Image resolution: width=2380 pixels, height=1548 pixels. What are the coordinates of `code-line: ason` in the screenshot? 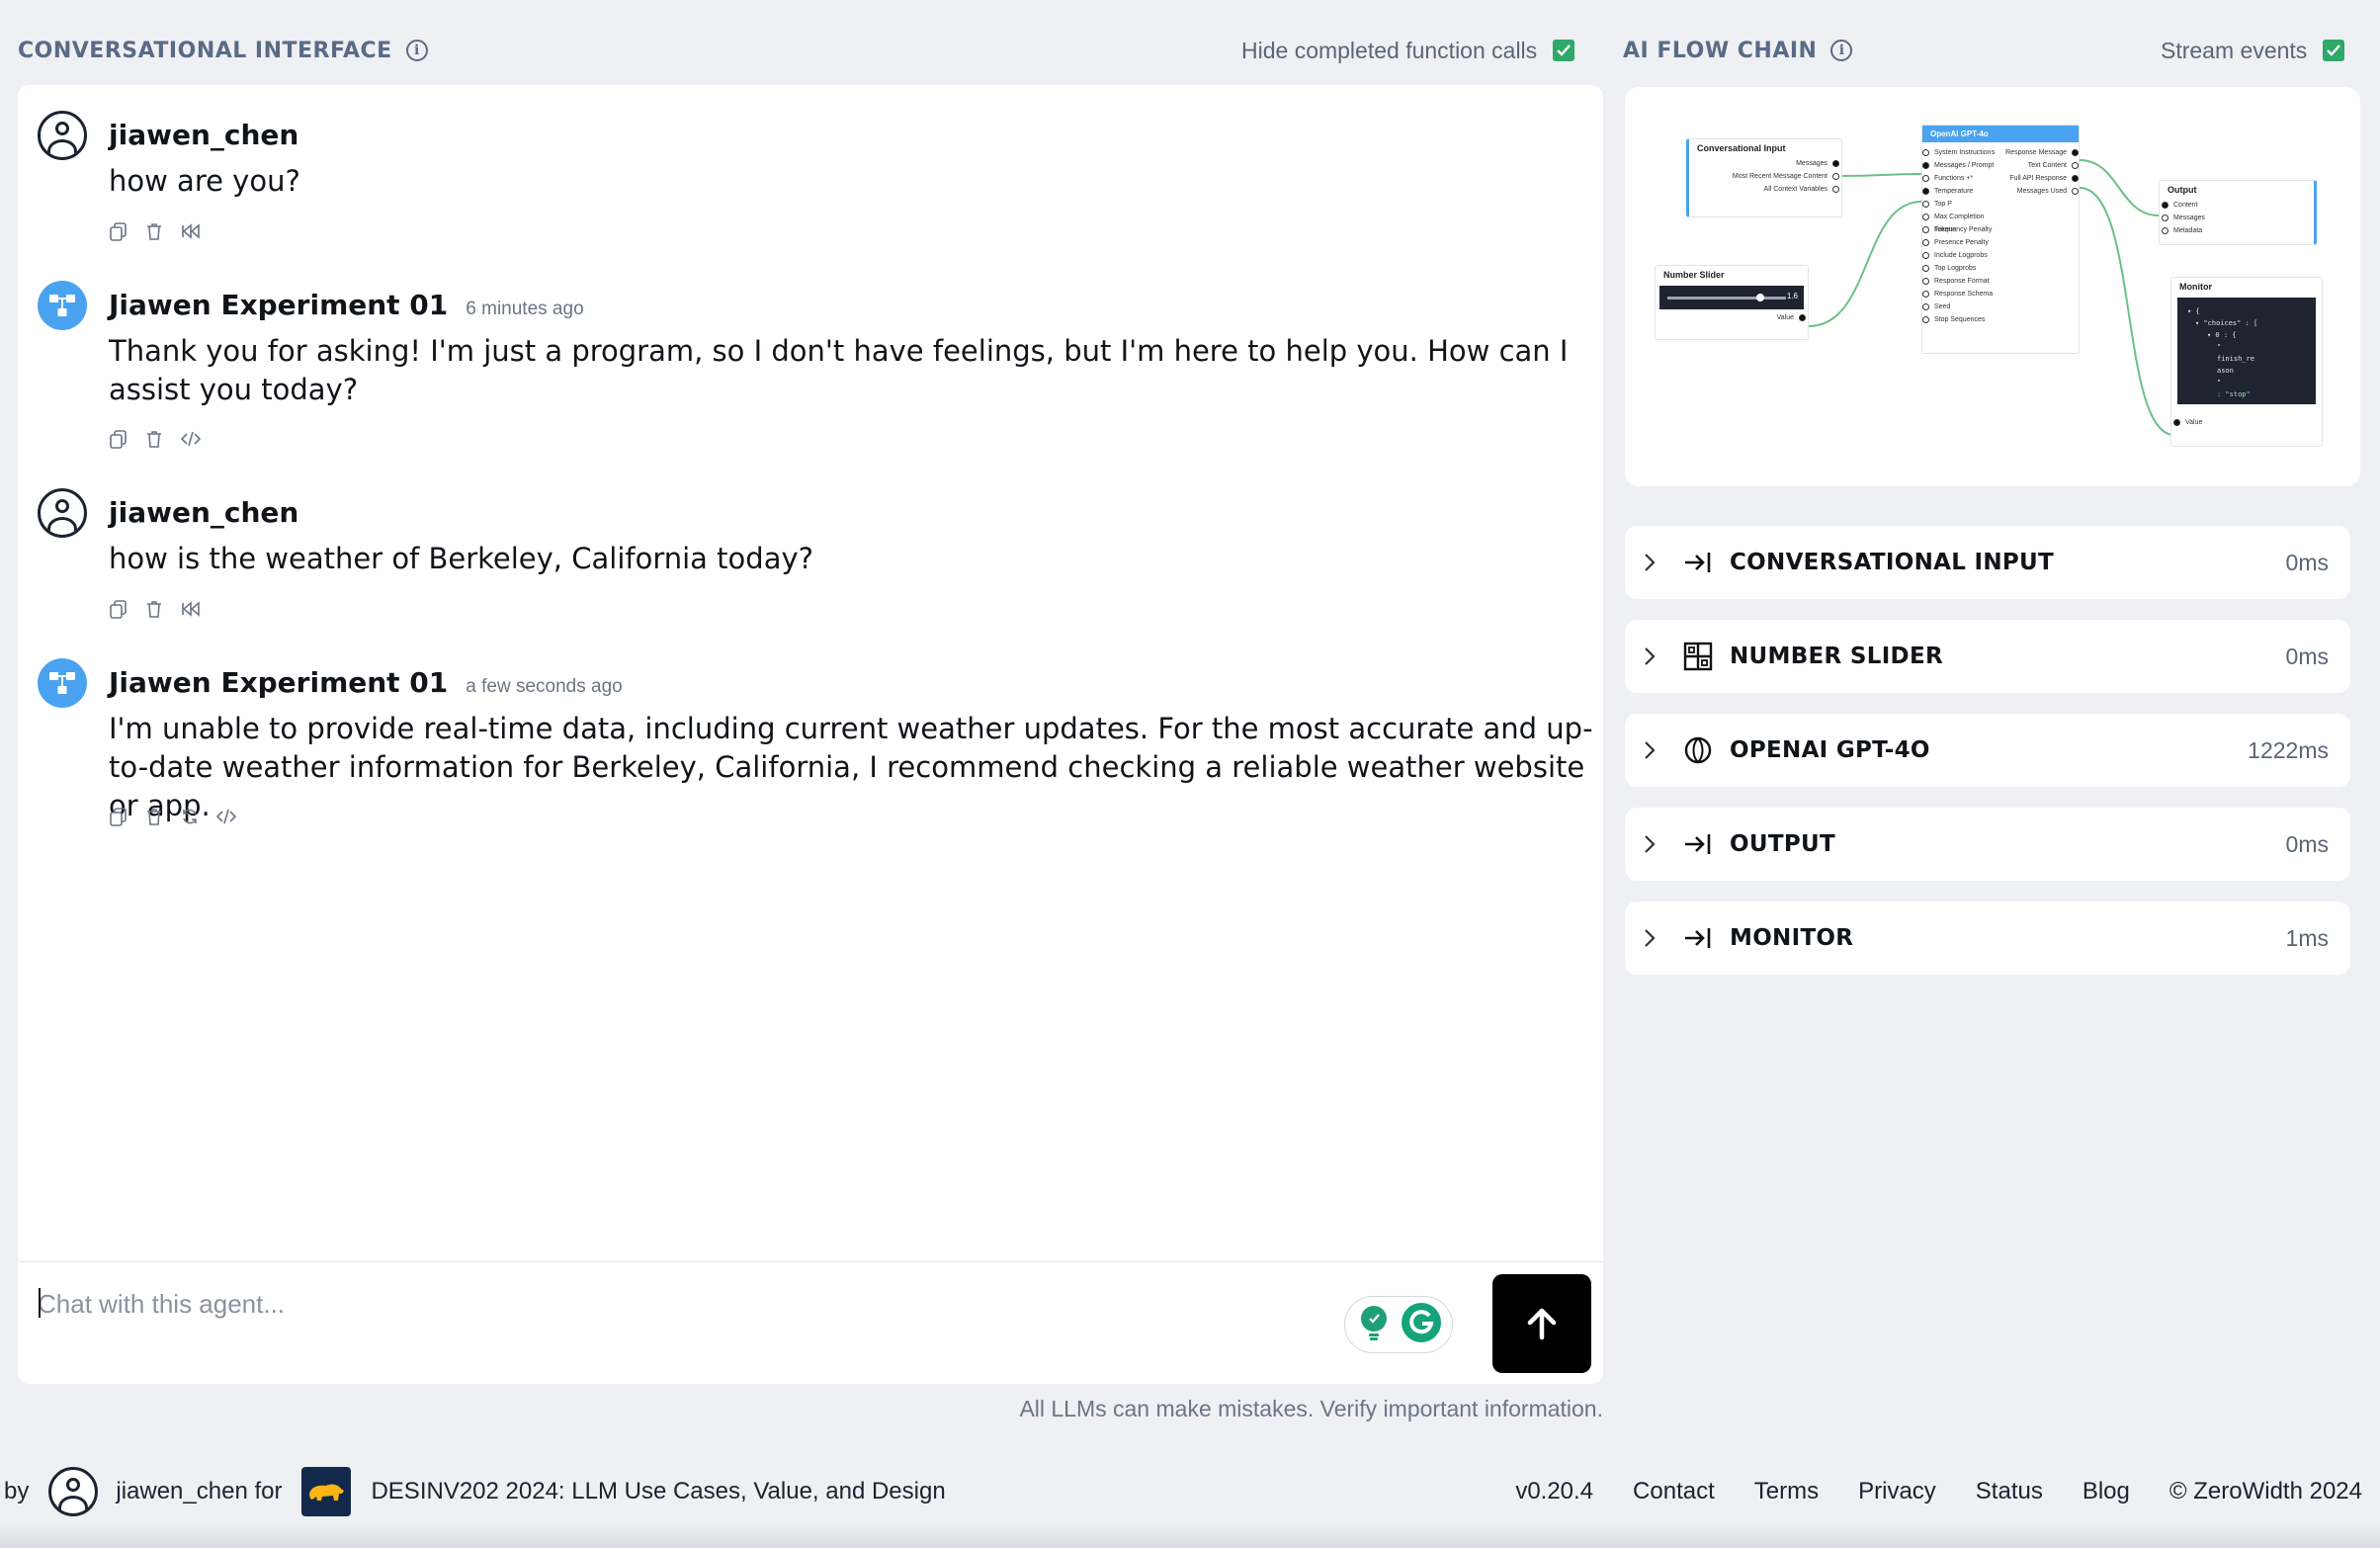 It's located at (2225, 371).